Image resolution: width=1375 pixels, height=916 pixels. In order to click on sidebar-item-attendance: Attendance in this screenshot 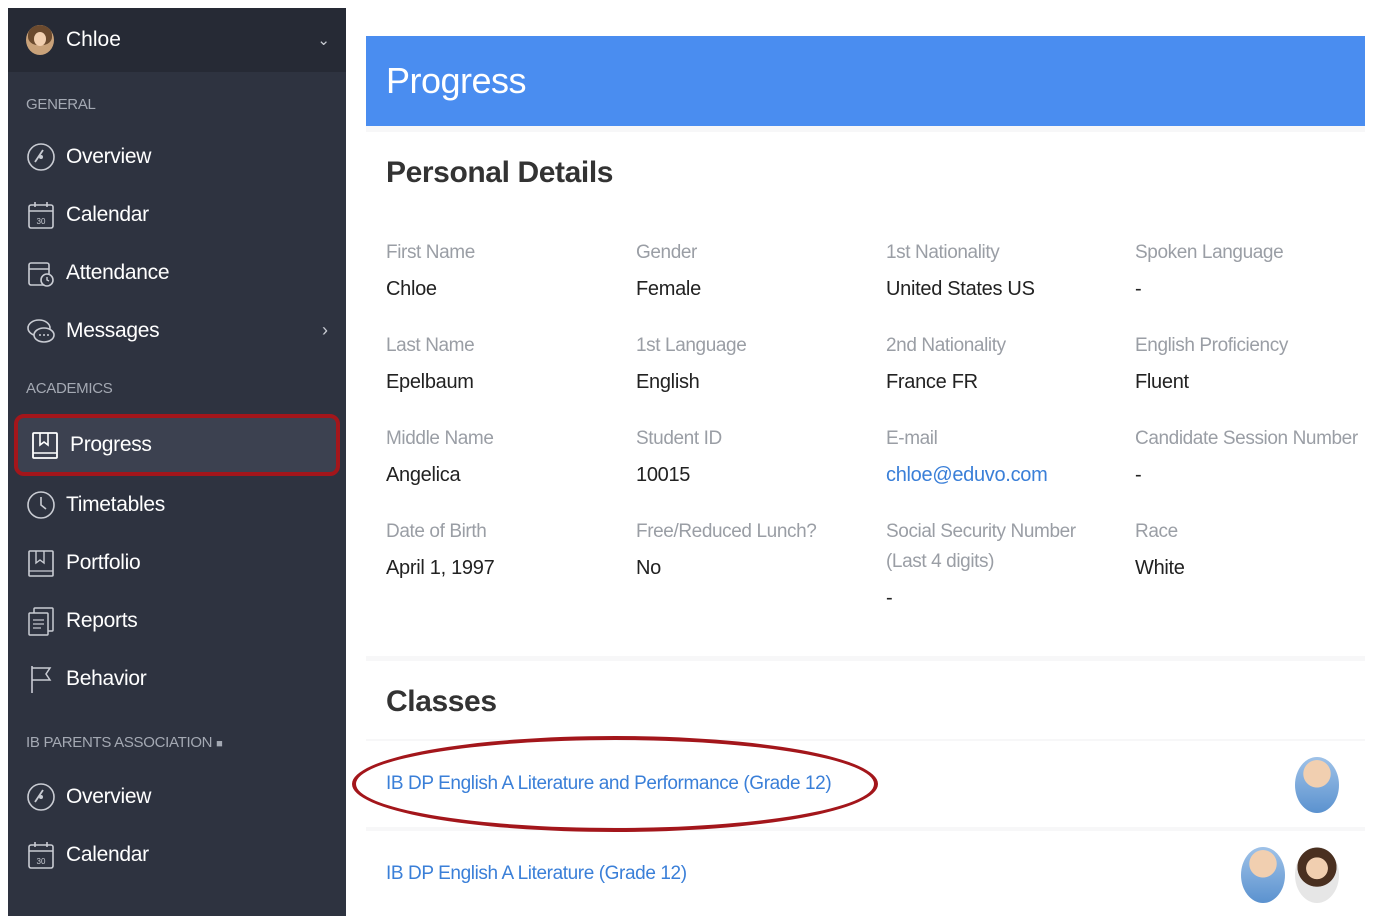, I will do `click(177, 273)`.